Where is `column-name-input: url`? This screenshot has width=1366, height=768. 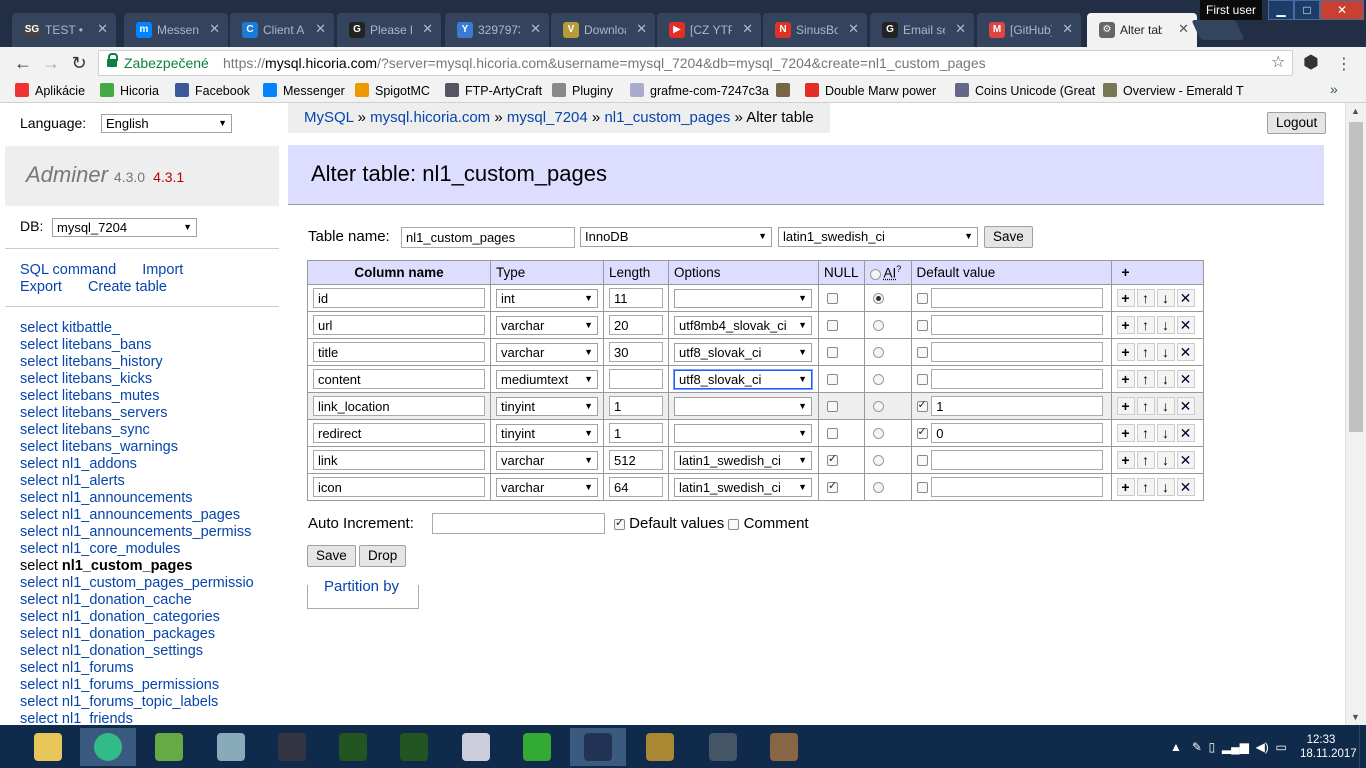 column-name-input: url is located at coordinates (399, 325).